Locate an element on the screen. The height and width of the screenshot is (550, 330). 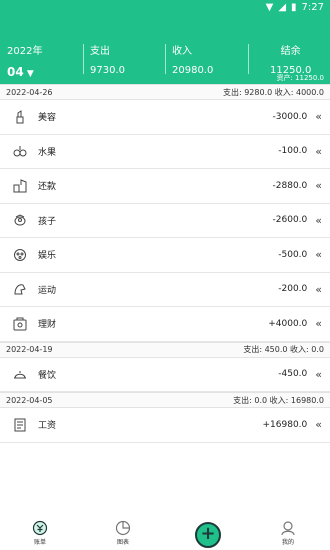
list-item: 运动 -200.0 « is located at coordinates (165, 290).